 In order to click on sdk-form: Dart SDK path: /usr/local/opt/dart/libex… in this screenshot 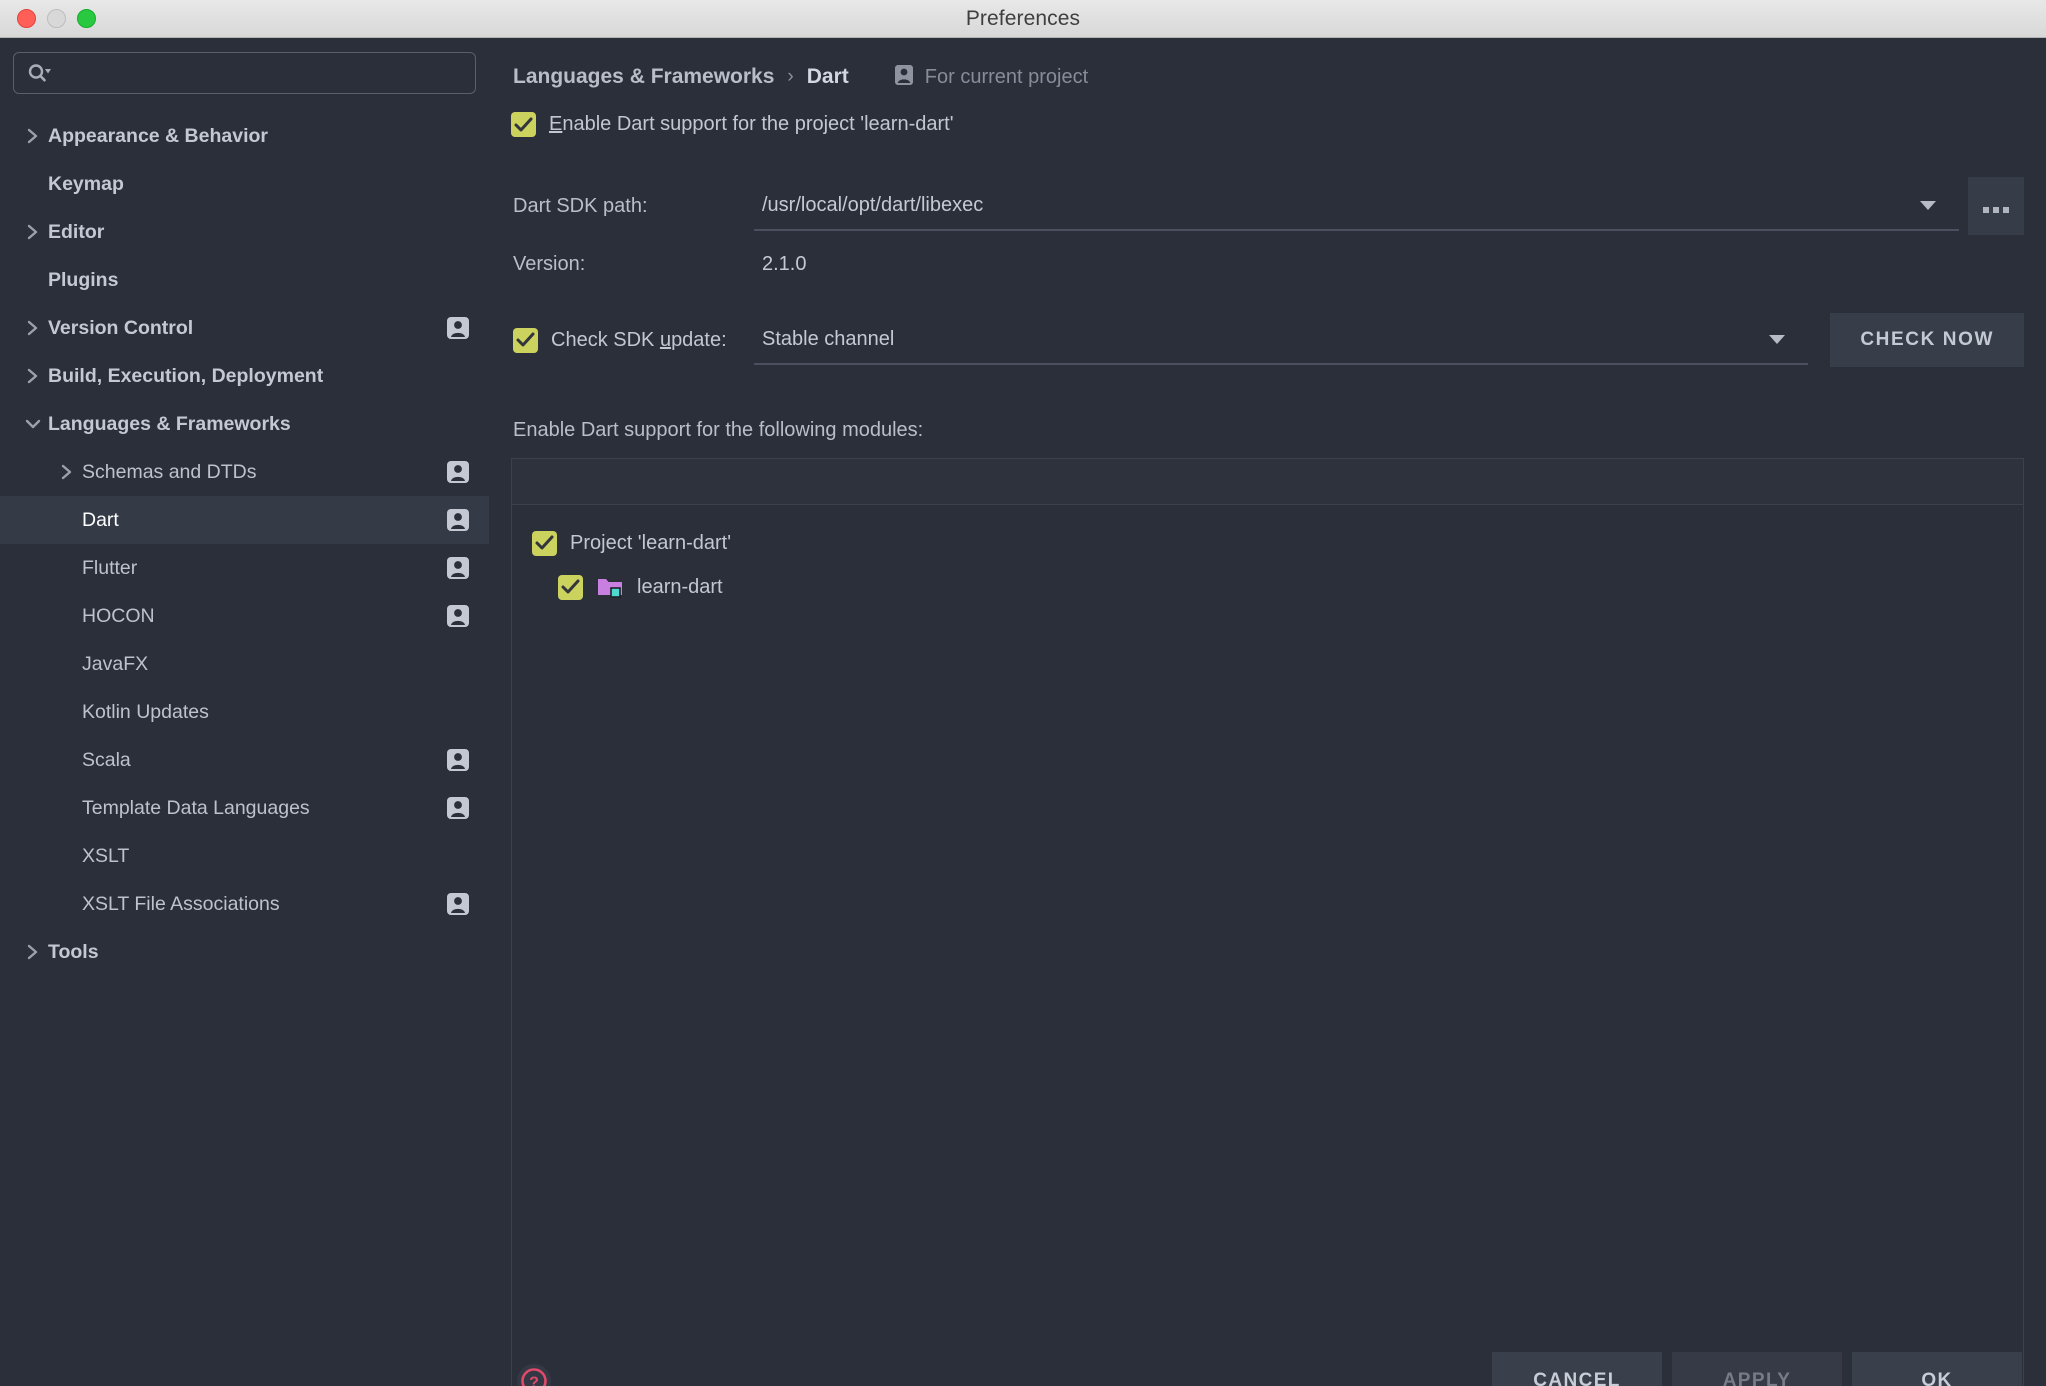, I will do `click(1267, 272)`.